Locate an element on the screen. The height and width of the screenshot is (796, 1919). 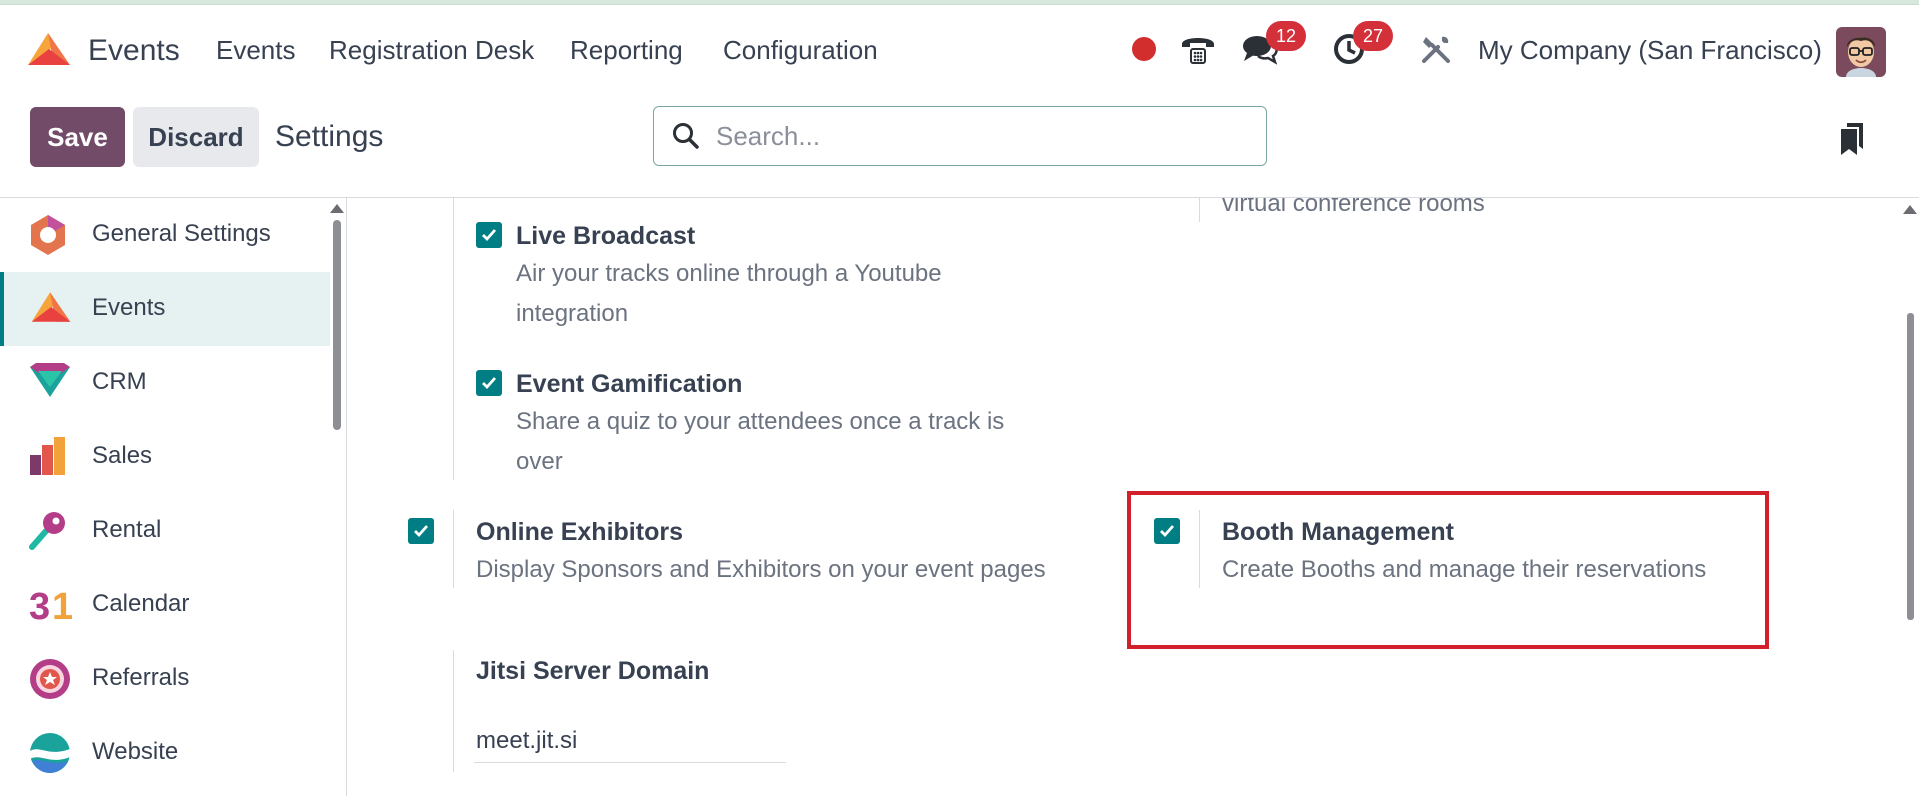
calendar-icon: 3 1 is located at coordinates (51, 605).